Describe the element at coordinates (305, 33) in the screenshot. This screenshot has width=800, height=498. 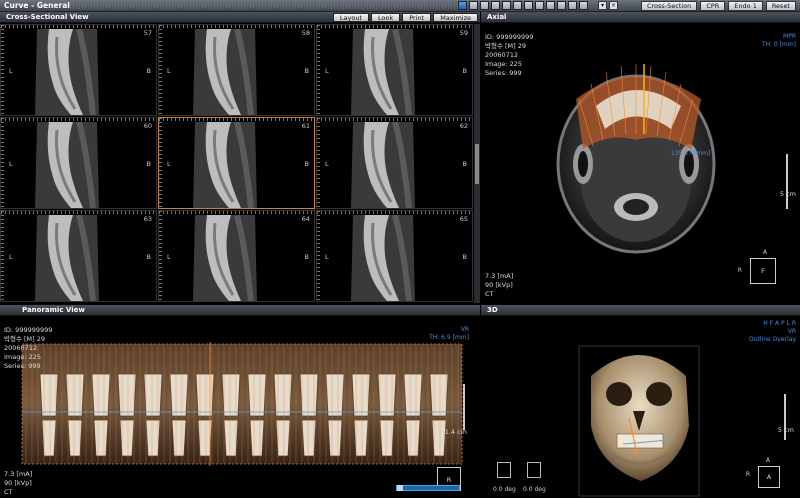
I see `cell-slice-number: 58` at that location.